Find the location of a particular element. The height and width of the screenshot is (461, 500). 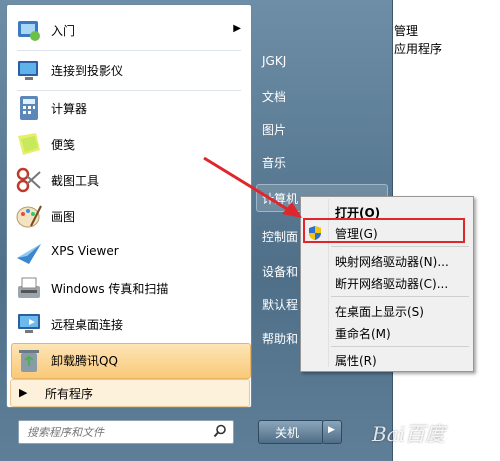

program-item-remote-desktop: 远程桌面连接 is located at coordinates (129, 324).